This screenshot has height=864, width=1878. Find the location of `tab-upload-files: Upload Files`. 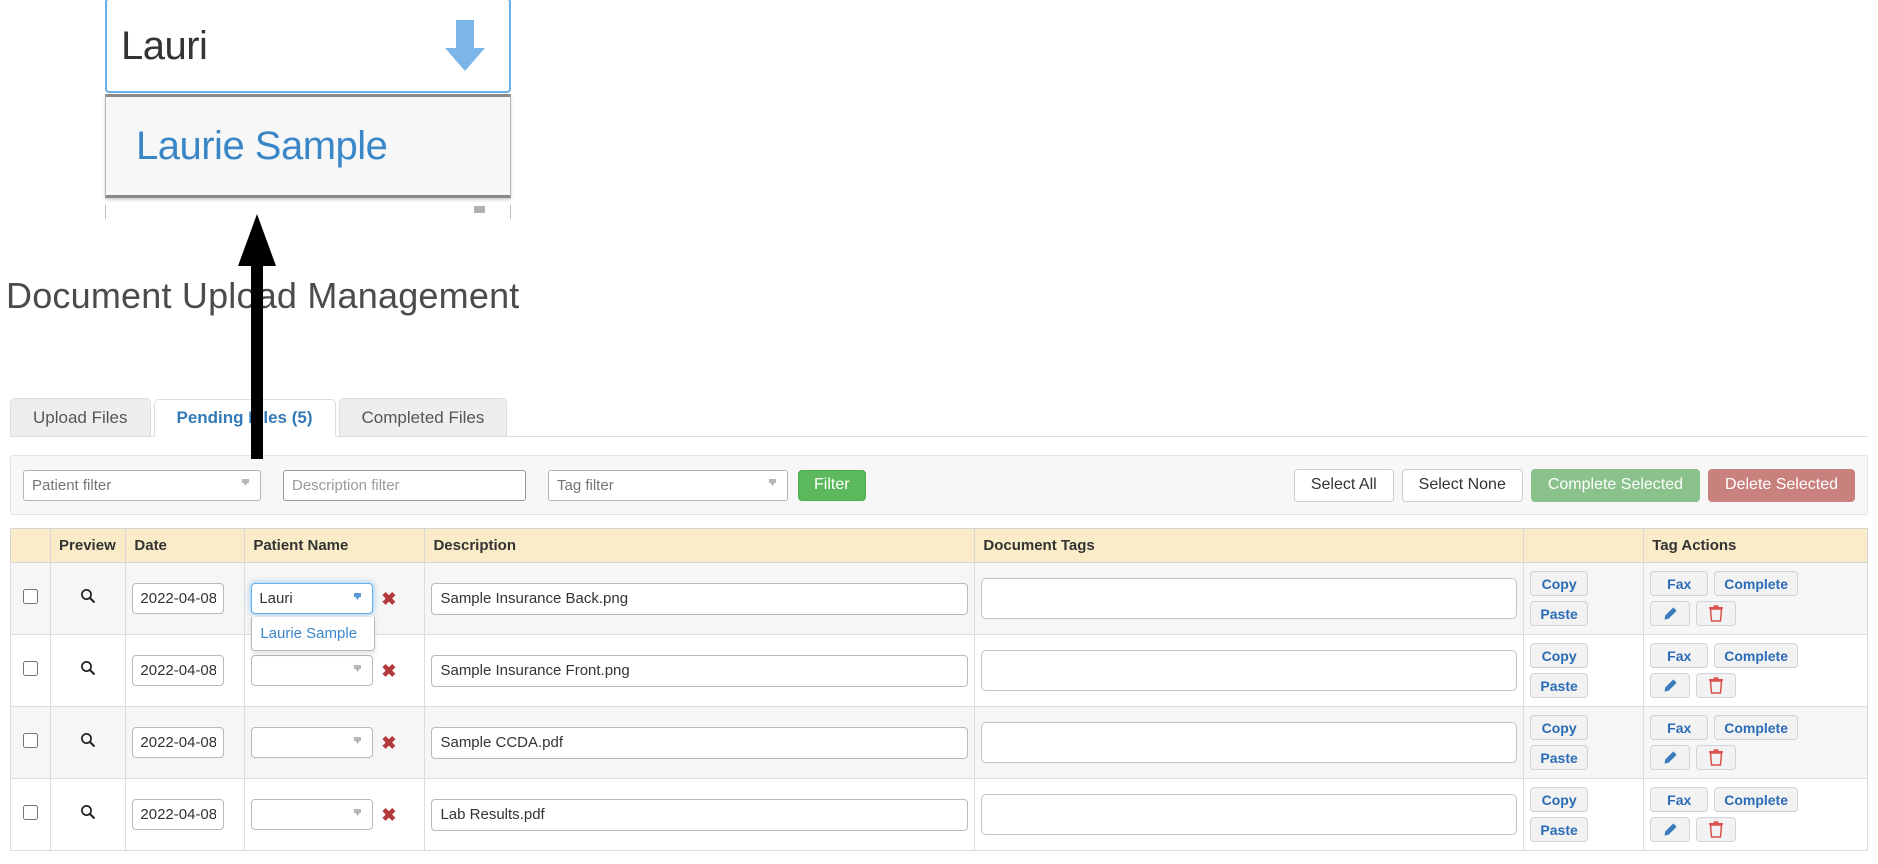

tab-upload-files: Upload Files is located at coordinates (80, 417).